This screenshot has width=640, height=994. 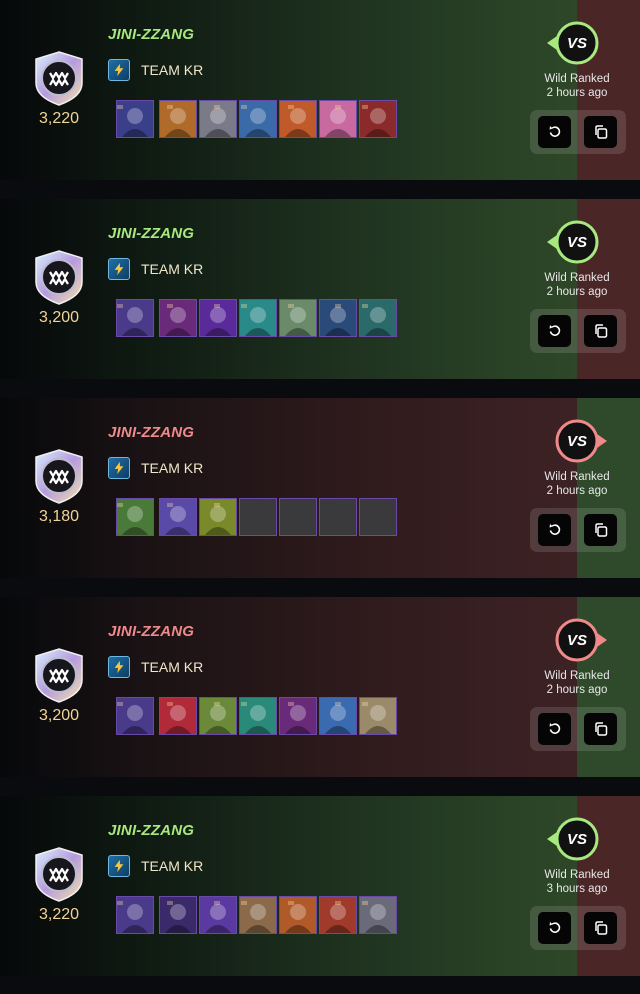 What do you see at coordinates (59, 516) in the screenshot?
I see `rating-value: 3,180` at bounding box center [59, 516].